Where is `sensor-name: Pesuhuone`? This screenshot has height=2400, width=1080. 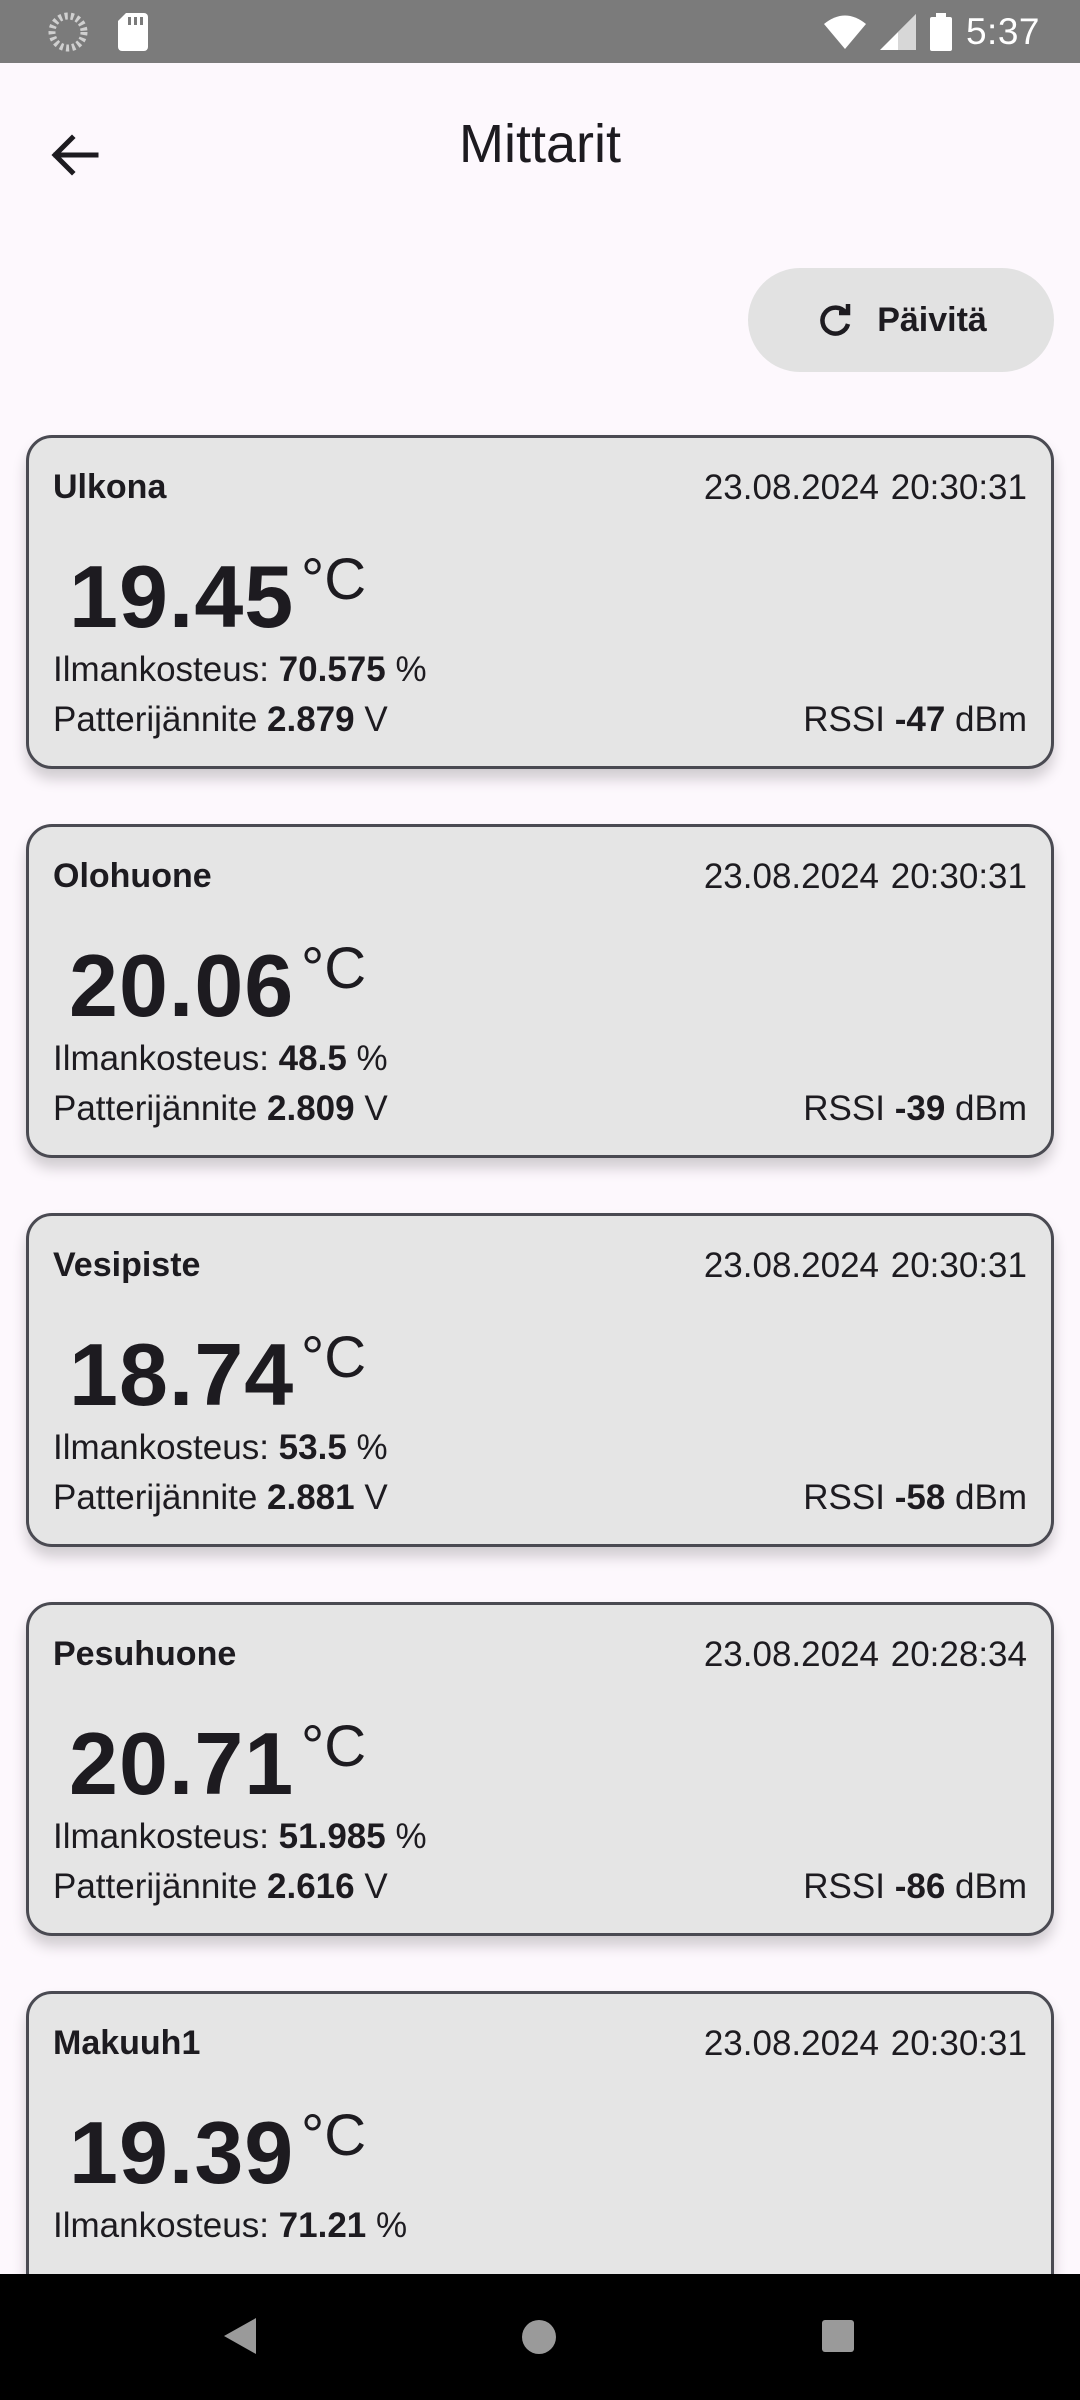
sensor-name: Pesuhuone is located at coordinates (145, 1654).